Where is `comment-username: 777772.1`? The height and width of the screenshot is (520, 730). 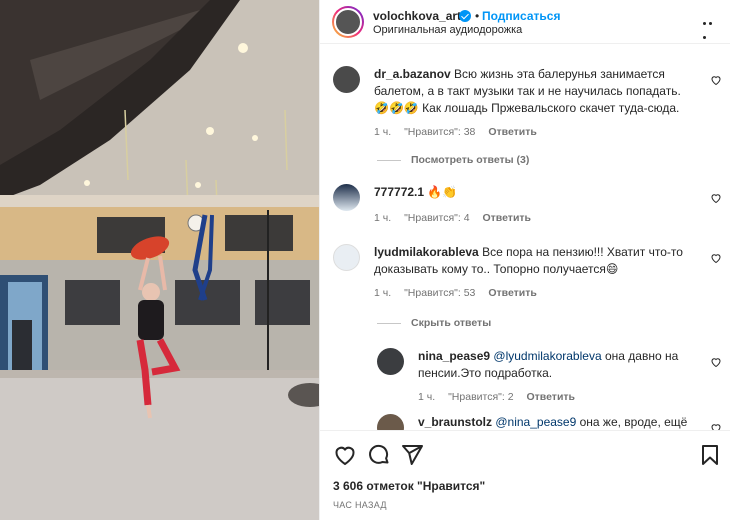
comment-username: 777772.1 is located at coordinates (399, 192).